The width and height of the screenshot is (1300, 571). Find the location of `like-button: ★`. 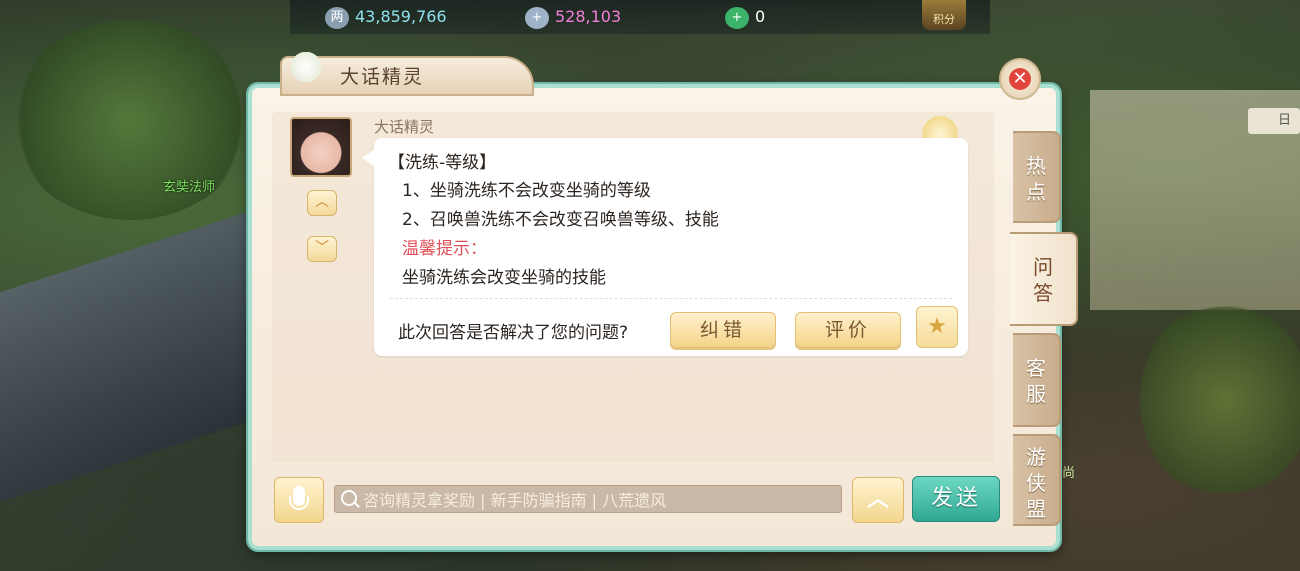

like-button: ★ is located at coordinates (937, 327).